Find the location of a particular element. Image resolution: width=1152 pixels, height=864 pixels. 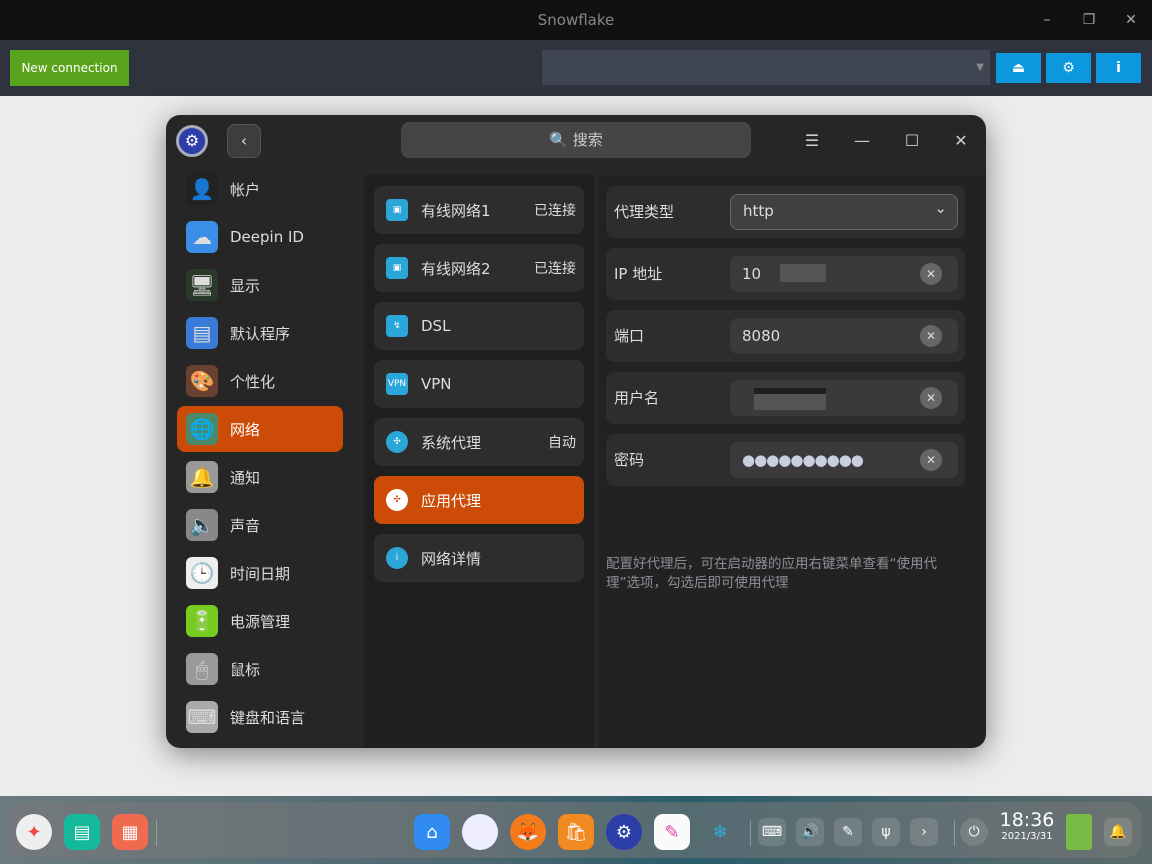

dialog-maximize-button: ☐ is located at coordinates (912, 141).